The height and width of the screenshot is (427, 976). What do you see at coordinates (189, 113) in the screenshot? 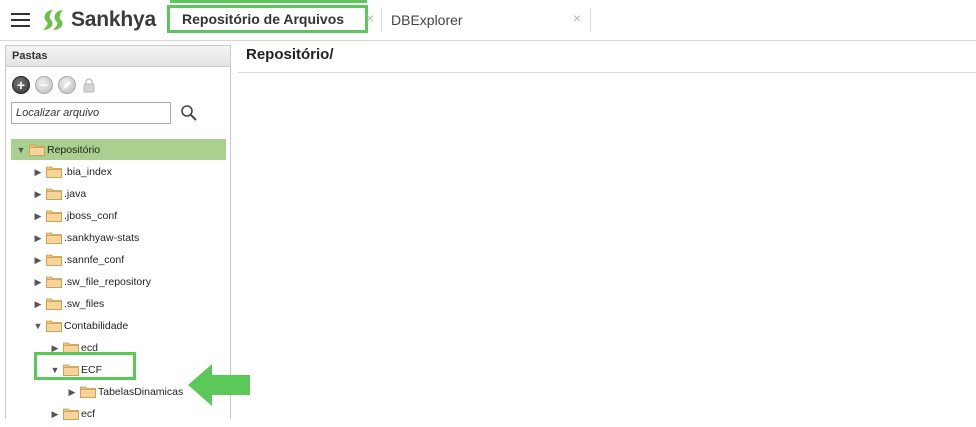
I see `search-icon` at bounding box center [189, 113].